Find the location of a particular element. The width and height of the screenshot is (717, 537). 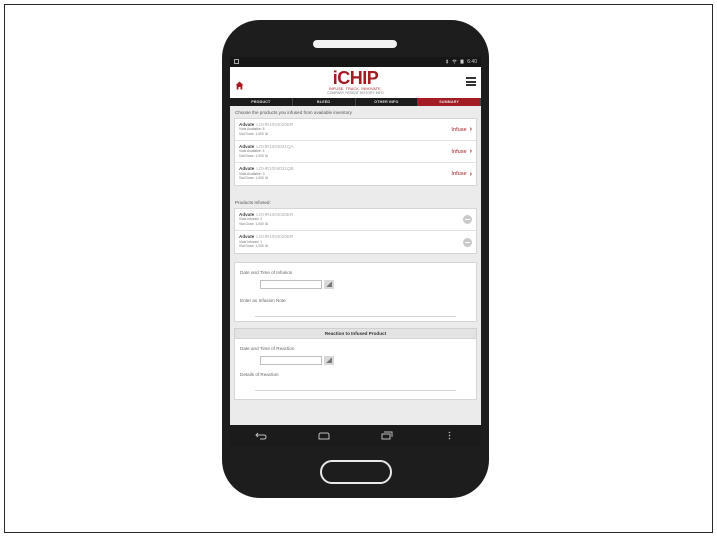

back-icon is located at coordinates (261, 436).